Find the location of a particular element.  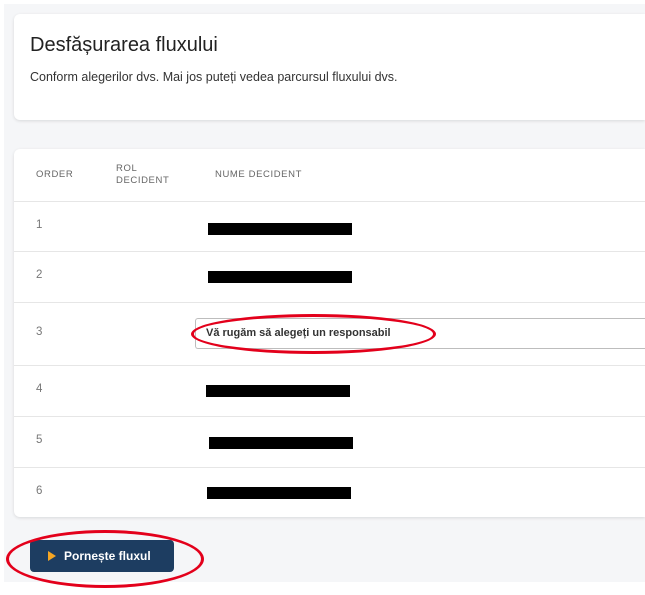

row-order: 1 is located at coordinates (39, 225).